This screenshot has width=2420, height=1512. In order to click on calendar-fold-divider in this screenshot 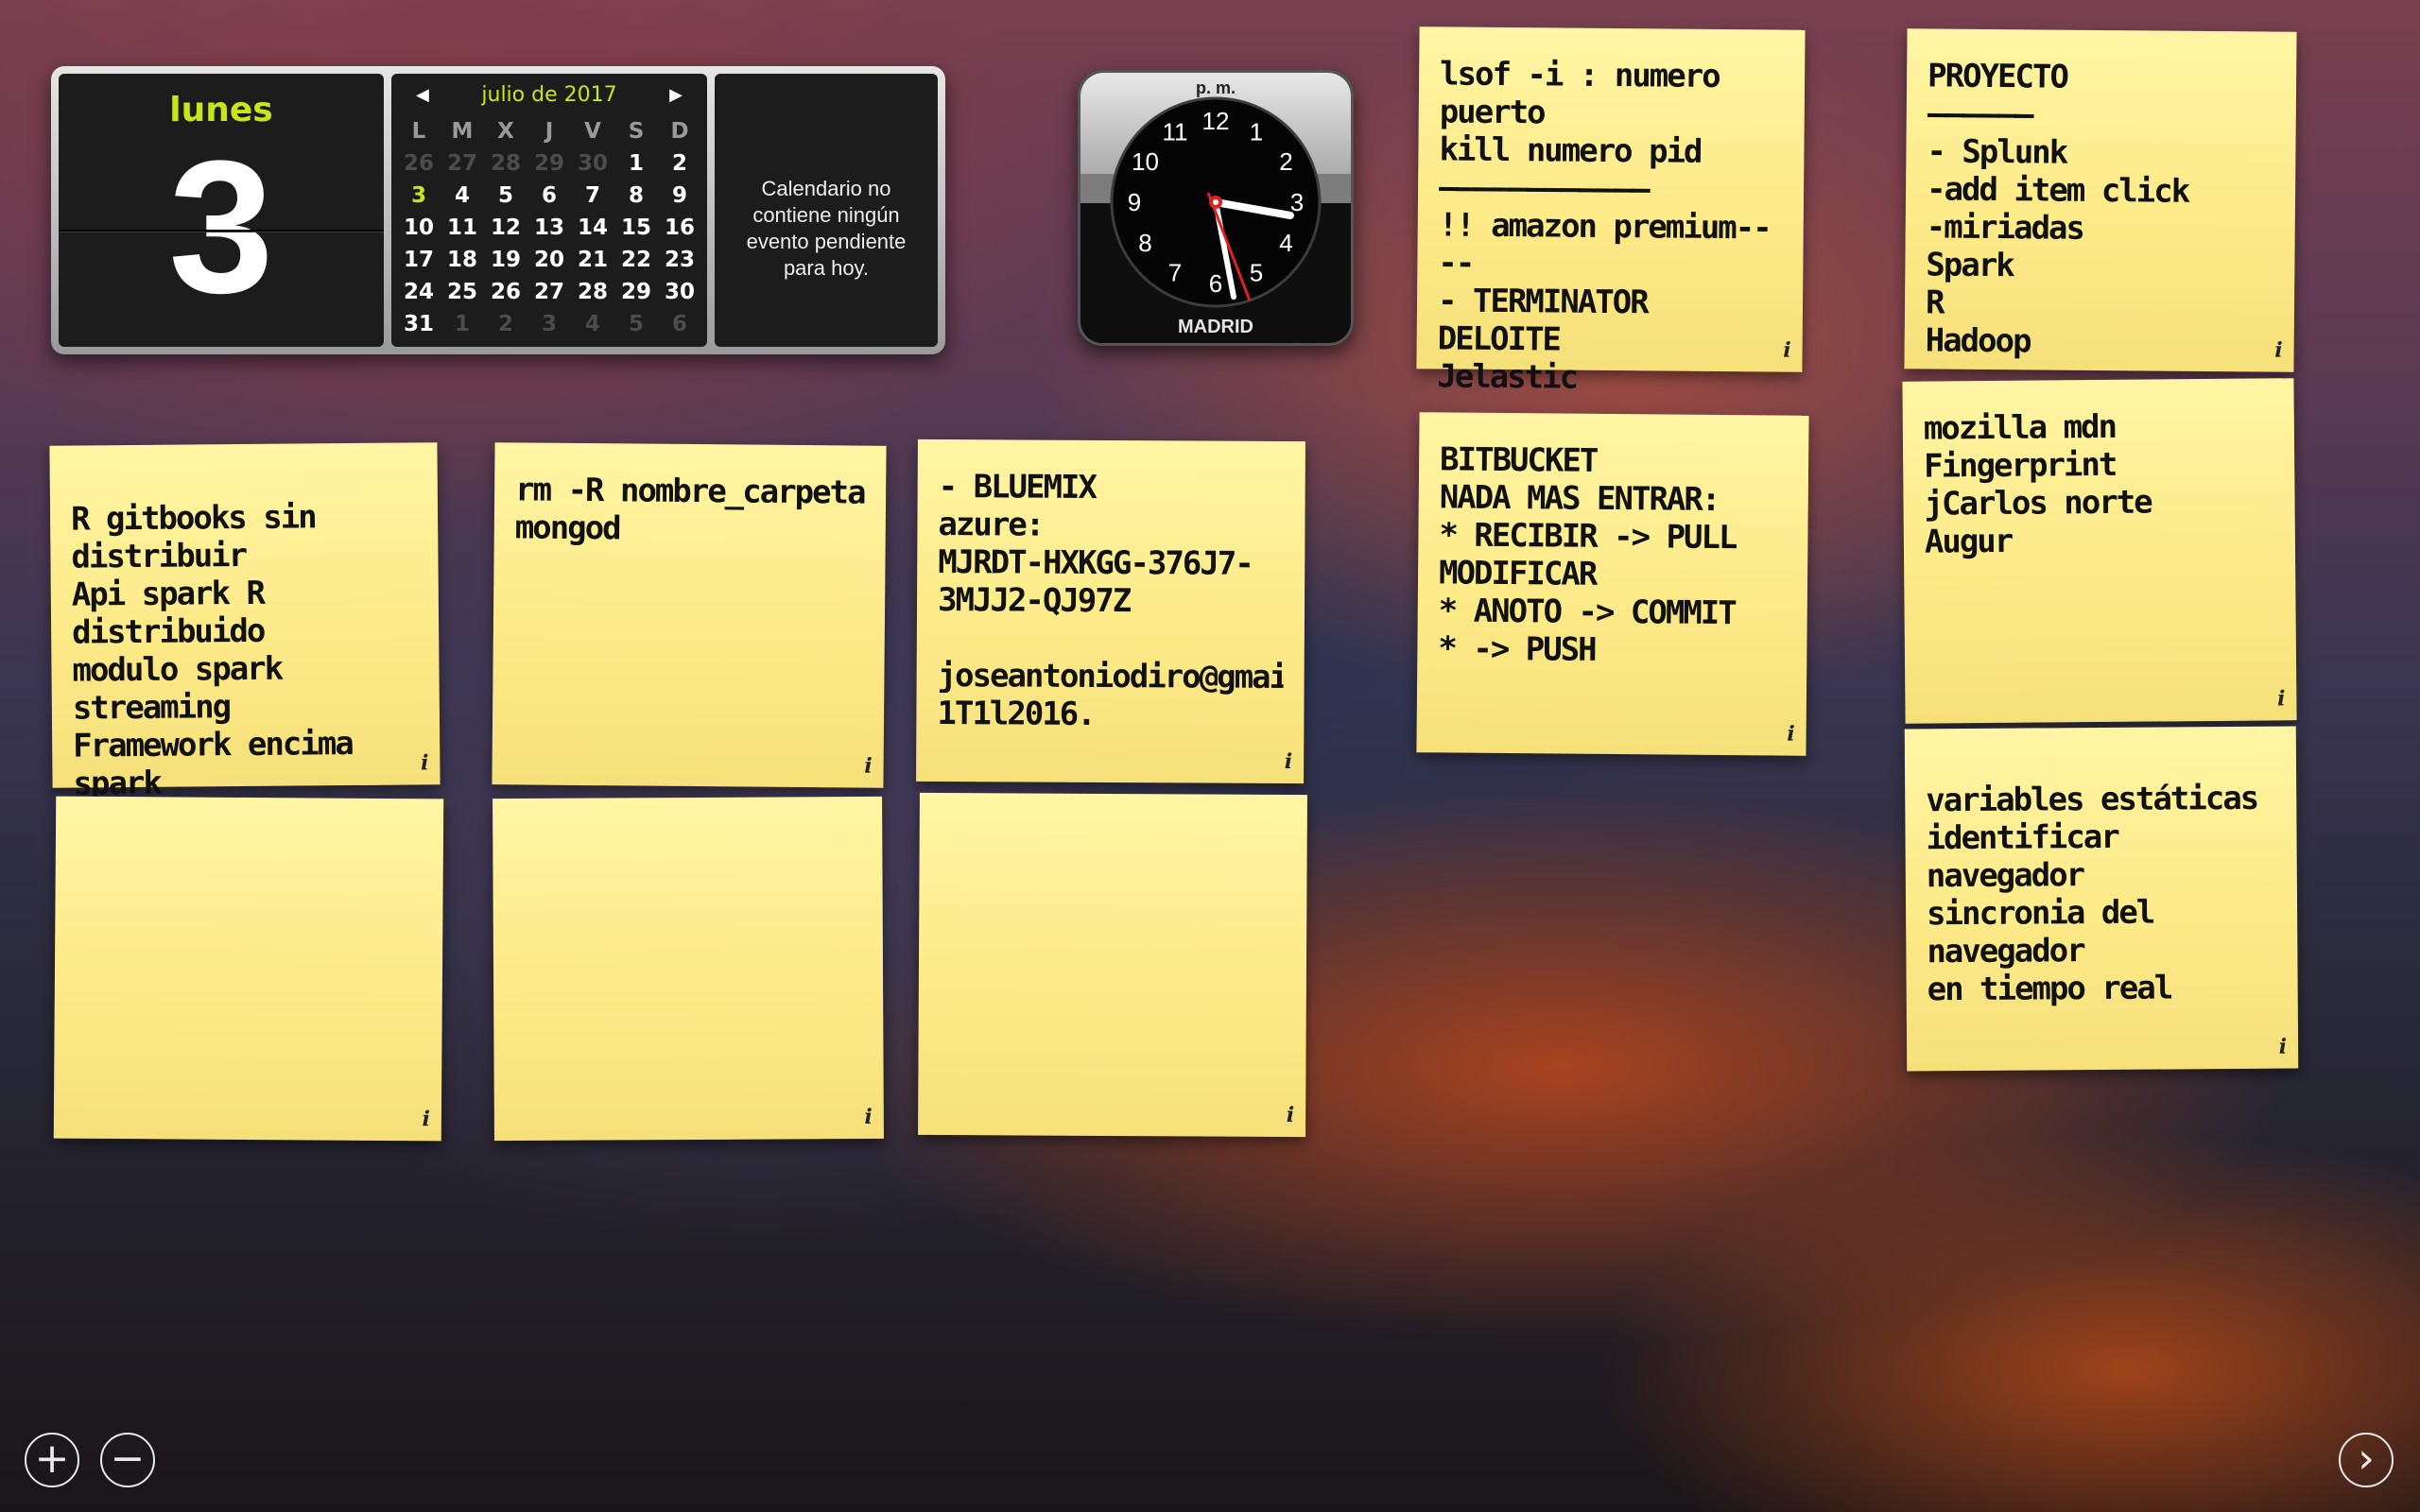, I will do `click(221, 231)`.